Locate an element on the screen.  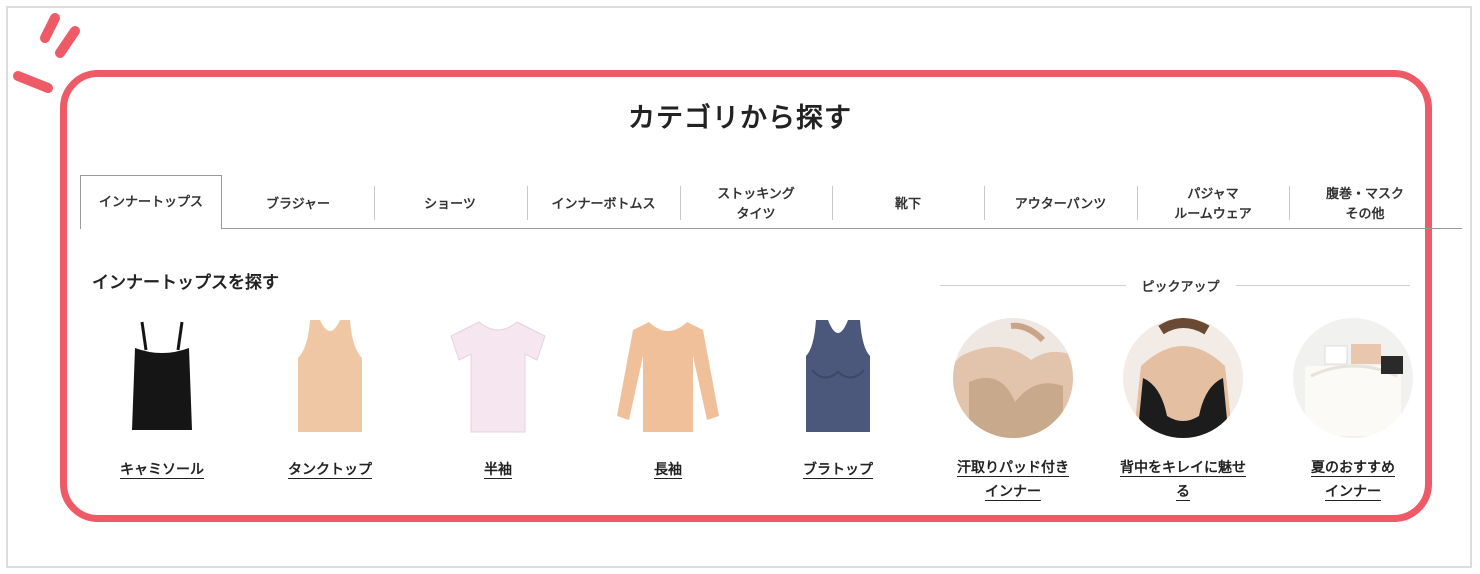
pickup-rule-right is located at coordinates (1323, 285).